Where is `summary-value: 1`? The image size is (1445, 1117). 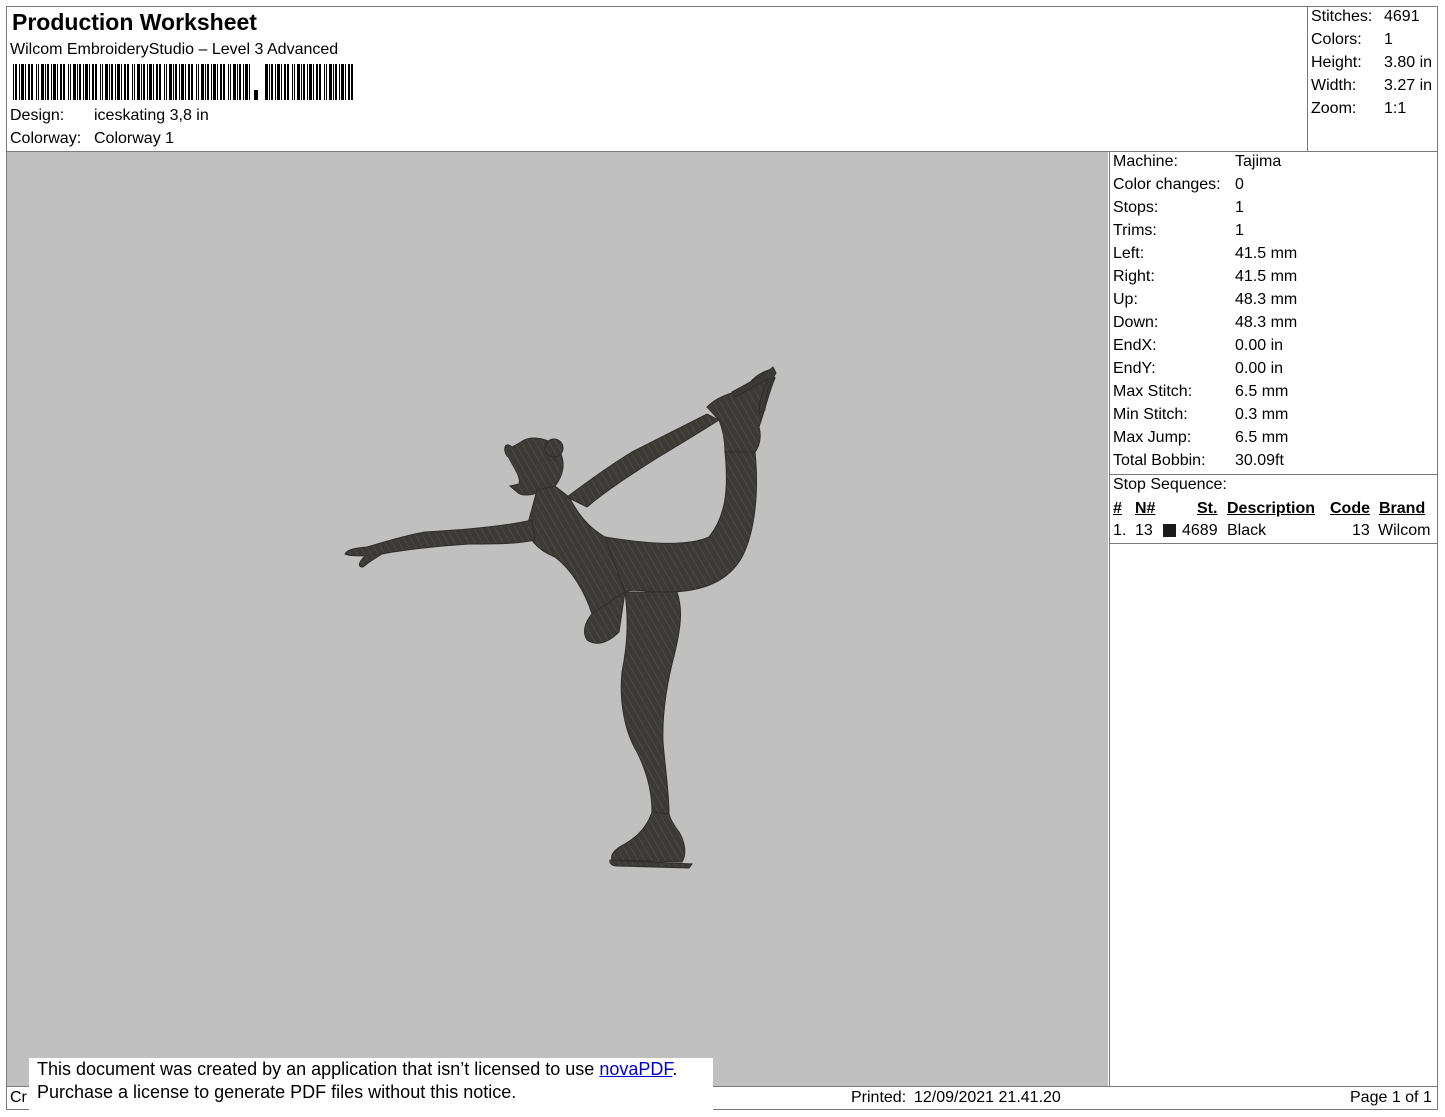 summary-value: 1 is located at coordinates (1388, 39).